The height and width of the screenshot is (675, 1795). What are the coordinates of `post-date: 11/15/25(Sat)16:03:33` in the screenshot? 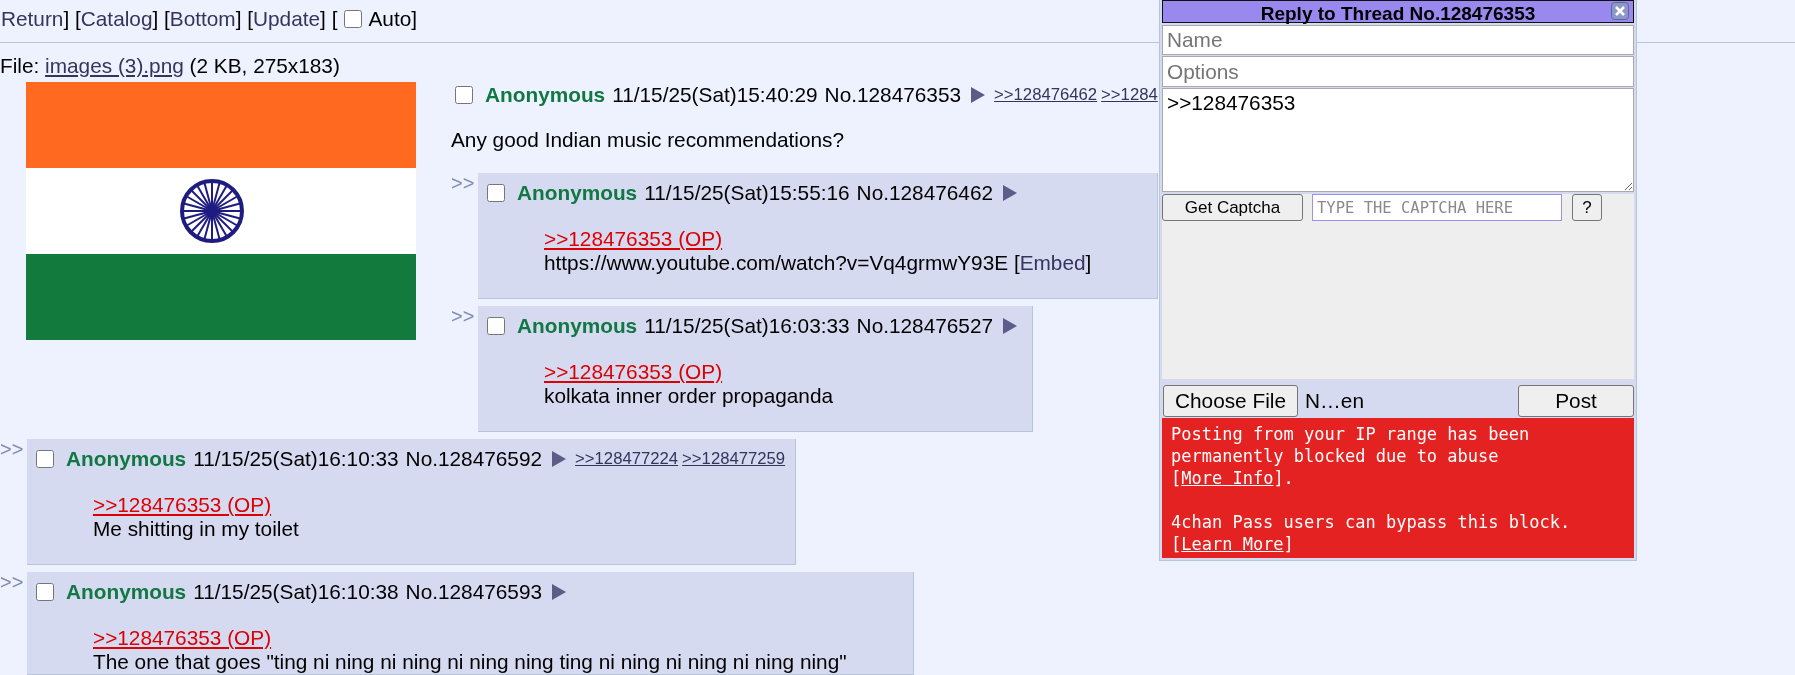 It's located at (747, 326).